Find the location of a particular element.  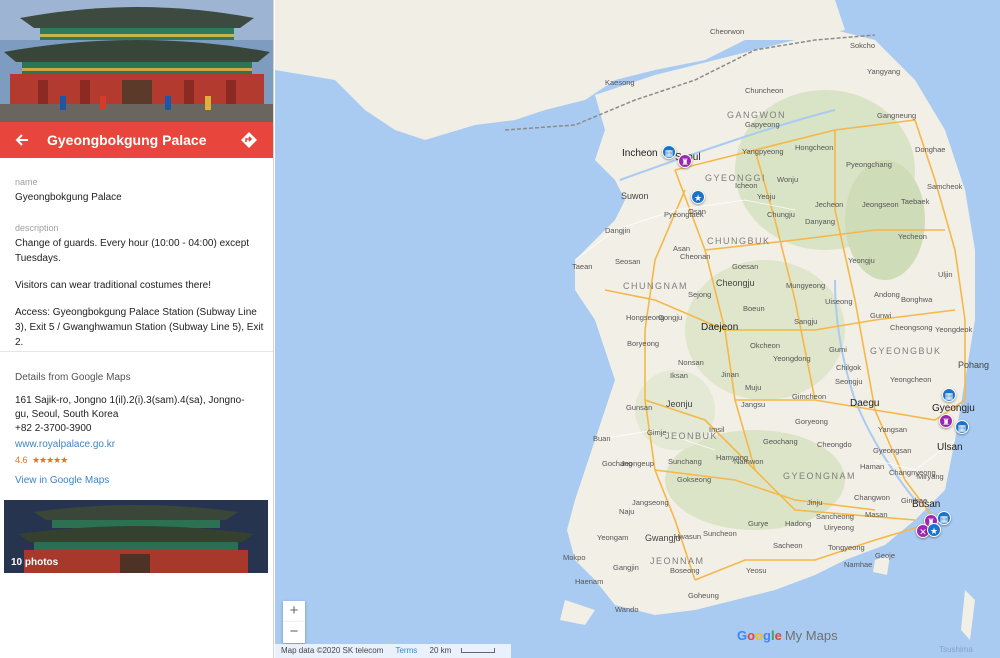

map-attribution: Map data ©2020 SK telecom Terms 20 km is located at coordinates (393, 651).